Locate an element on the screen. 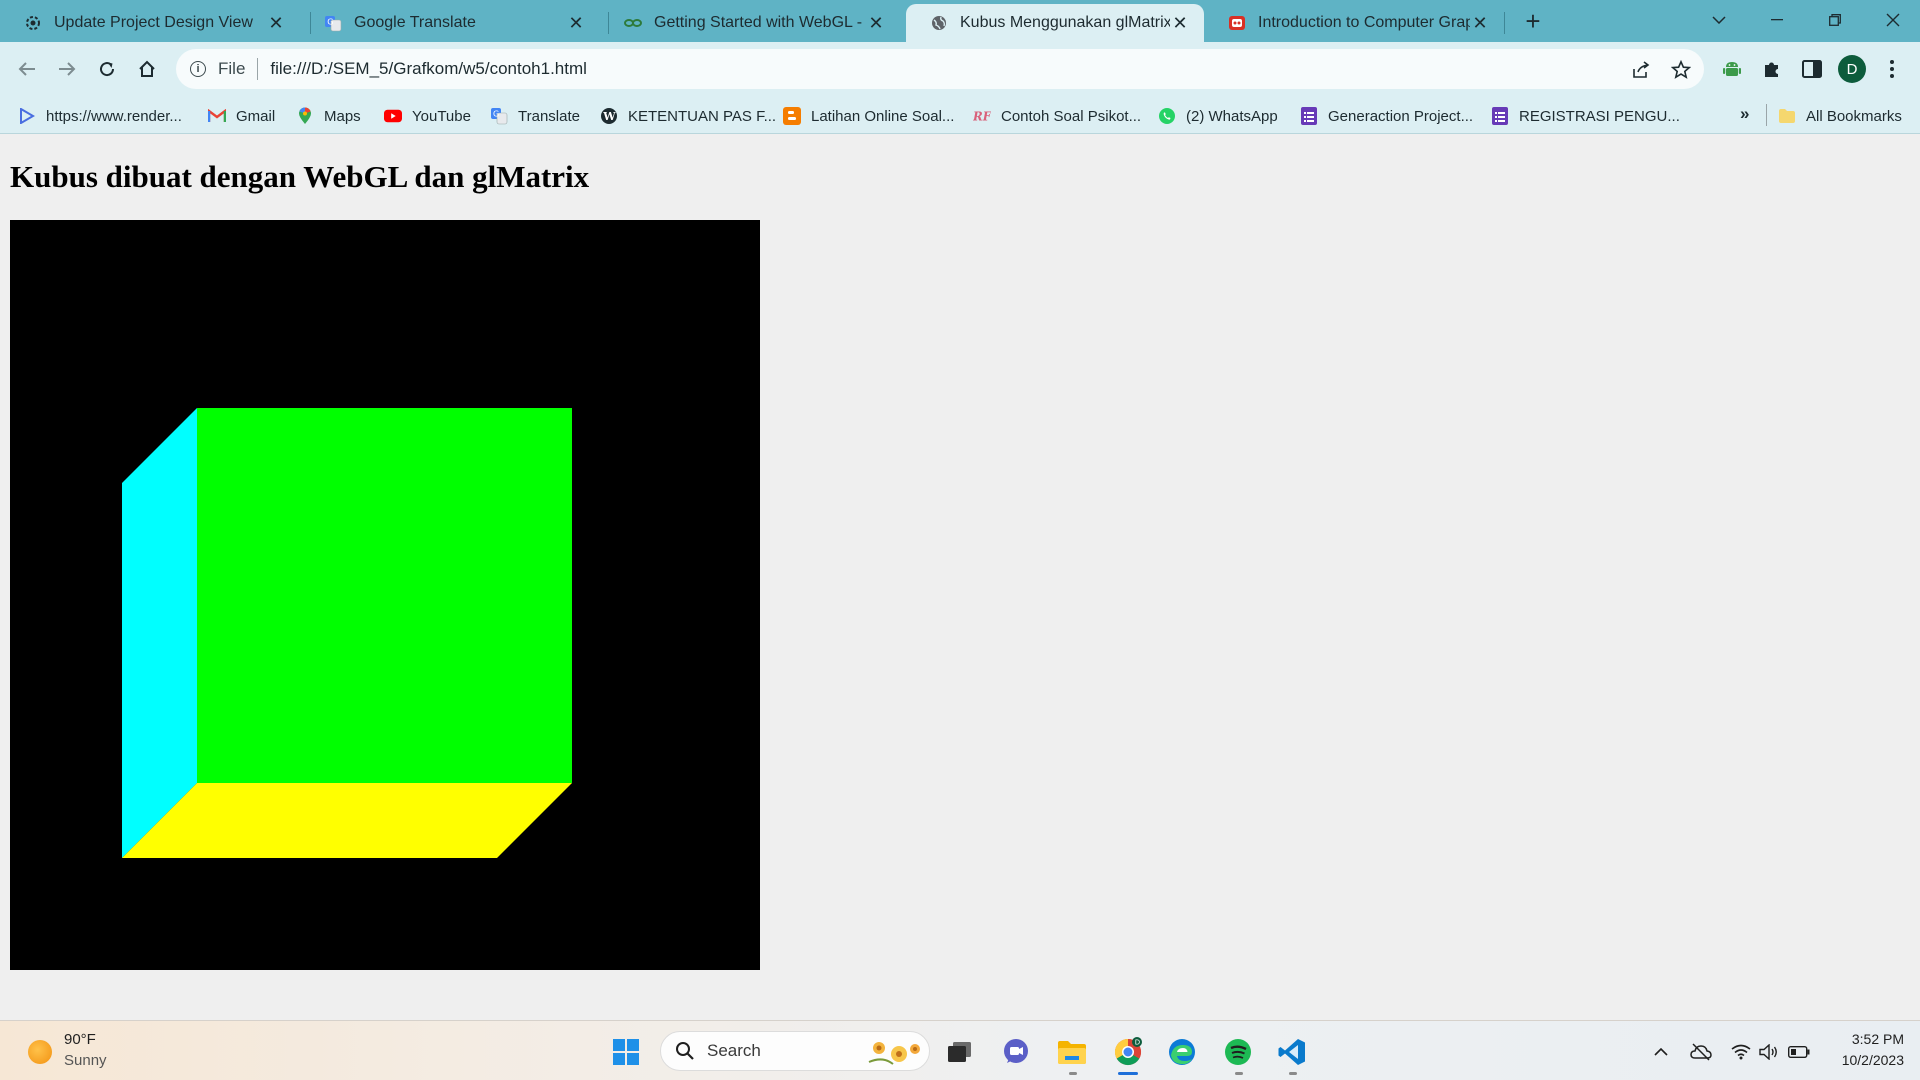 The image size is (1920, 1080). new-tab-button: + is located at coordinates (1533, 21).